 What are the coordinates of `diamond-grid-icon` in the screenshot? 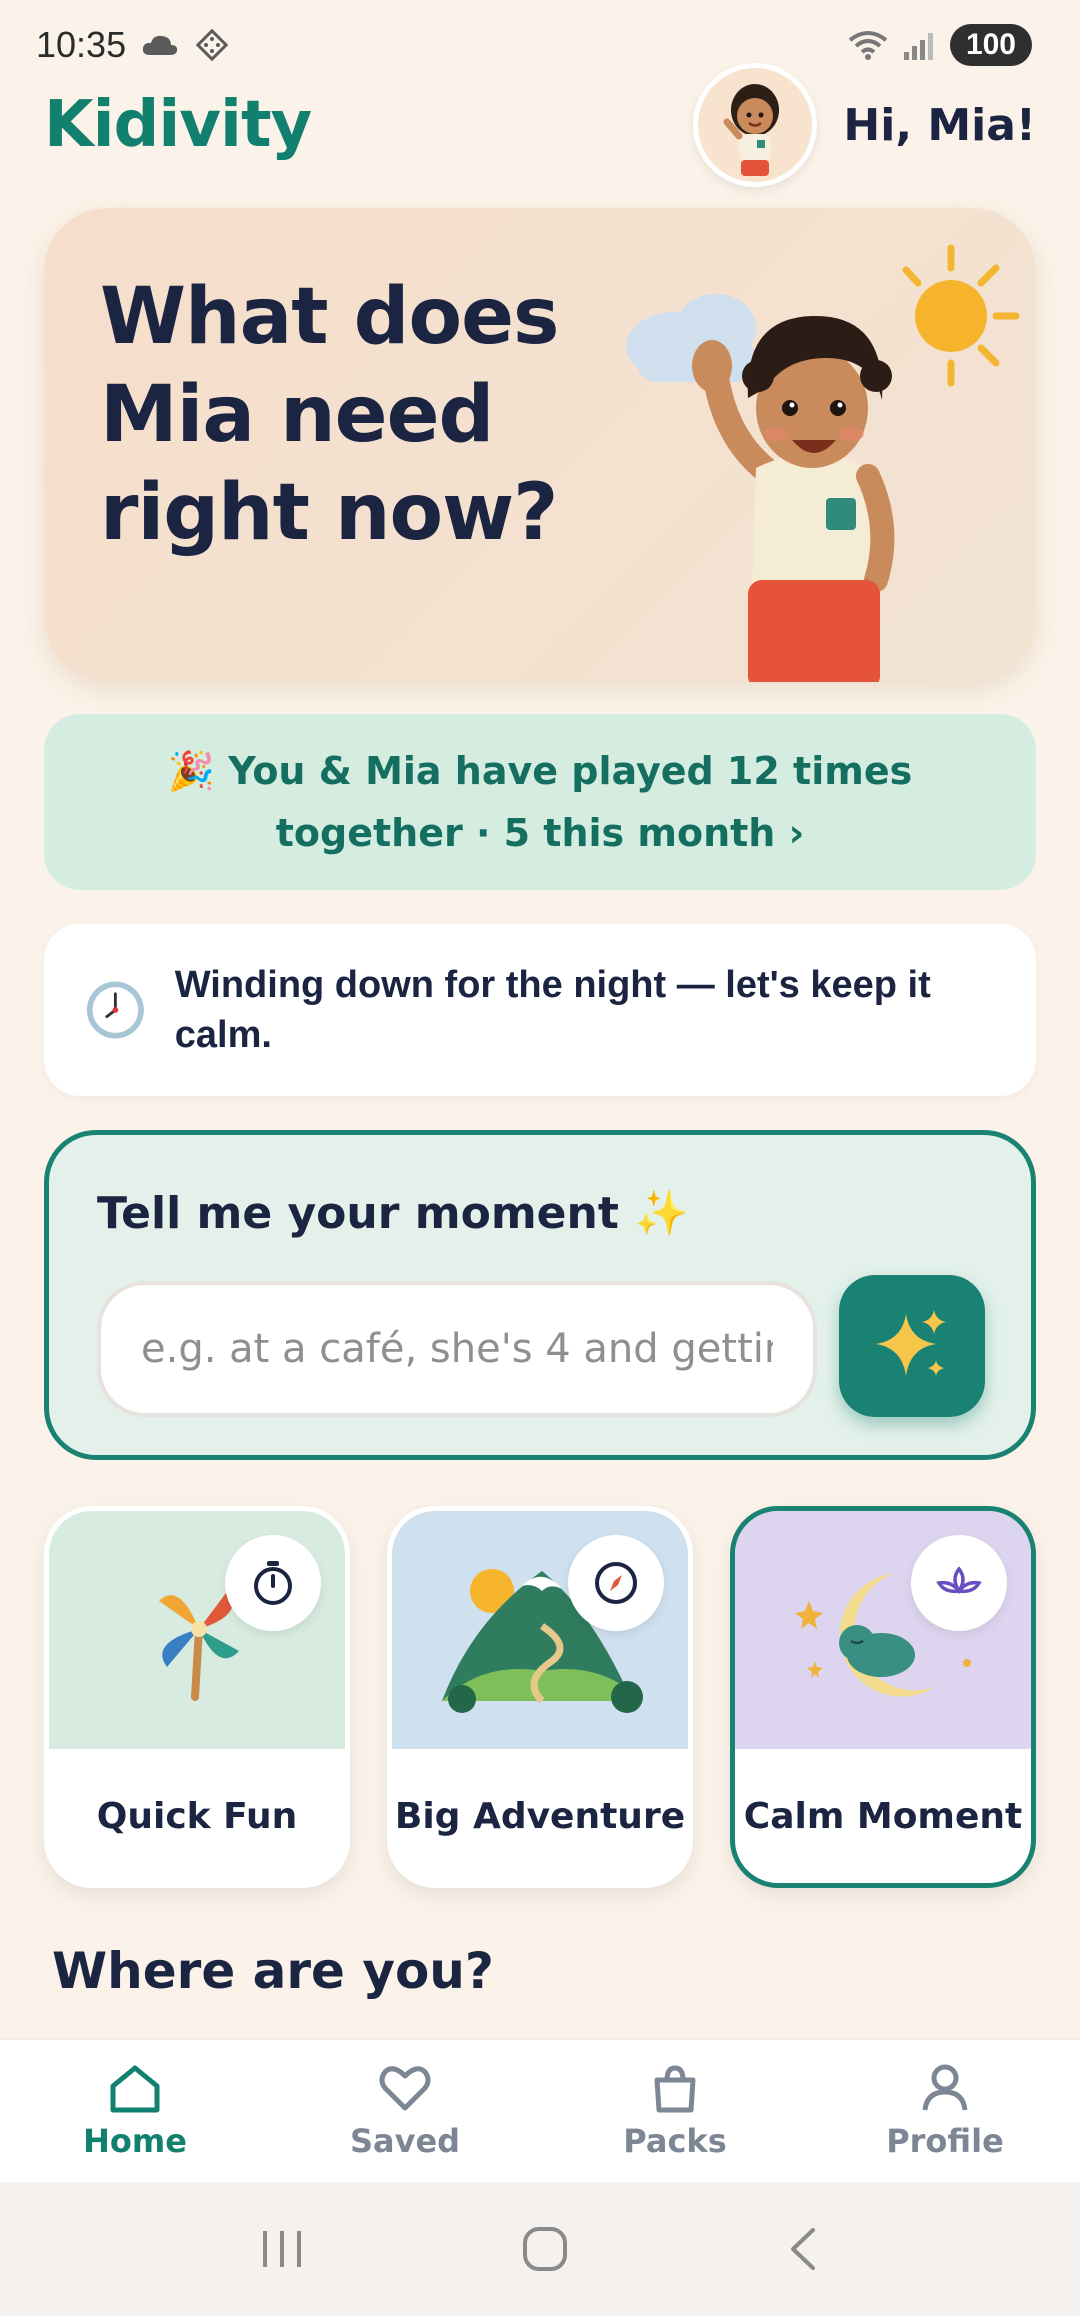 It's located at (212, 45).